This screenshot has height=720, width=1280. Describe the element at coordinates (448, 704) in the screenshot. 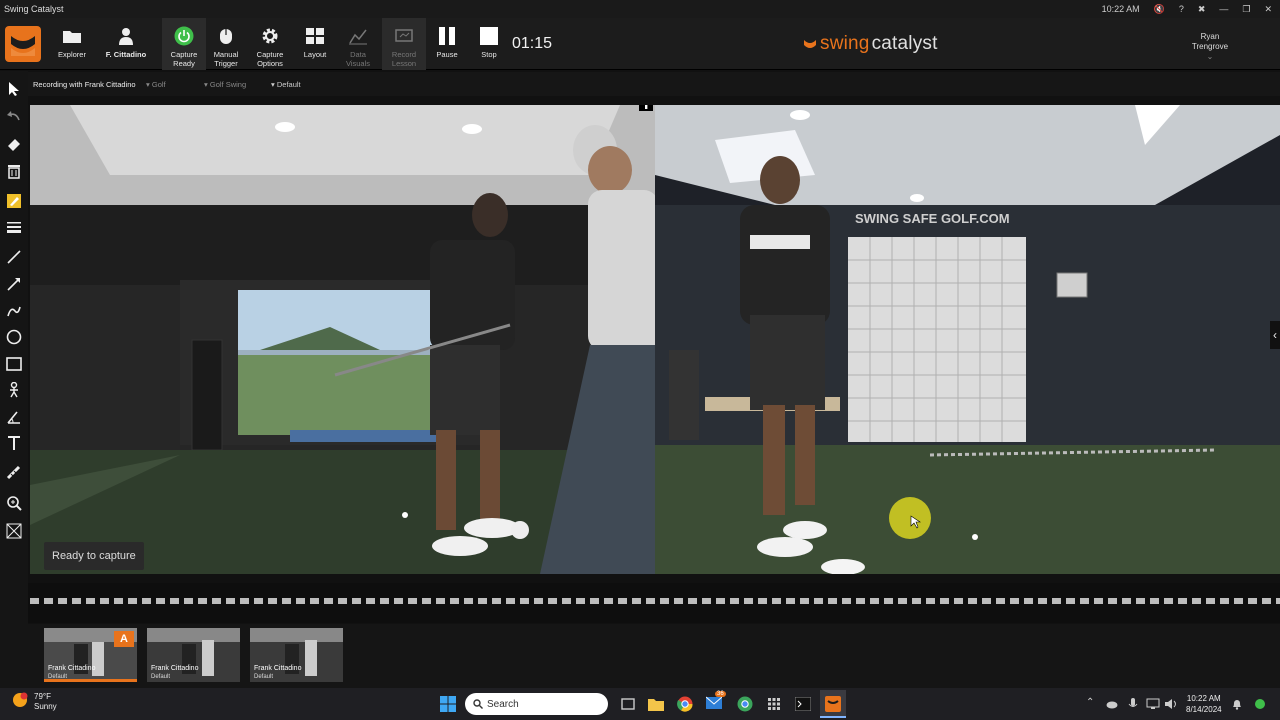

I see `windows-start-icon` at that location.